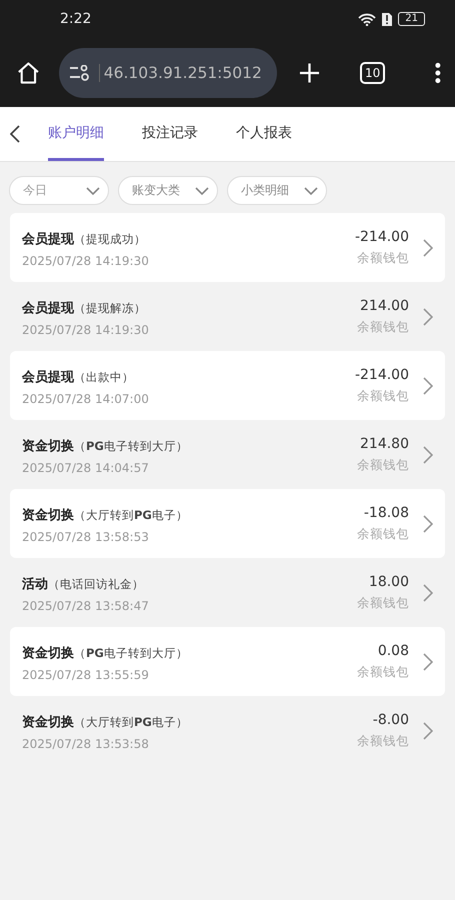 The height and width of the screenshot is (900, 455). What do you see at coordinates (388, 582) in the screenshot?
I see `record-amount: 18.00` at bounding box center [388, 582].